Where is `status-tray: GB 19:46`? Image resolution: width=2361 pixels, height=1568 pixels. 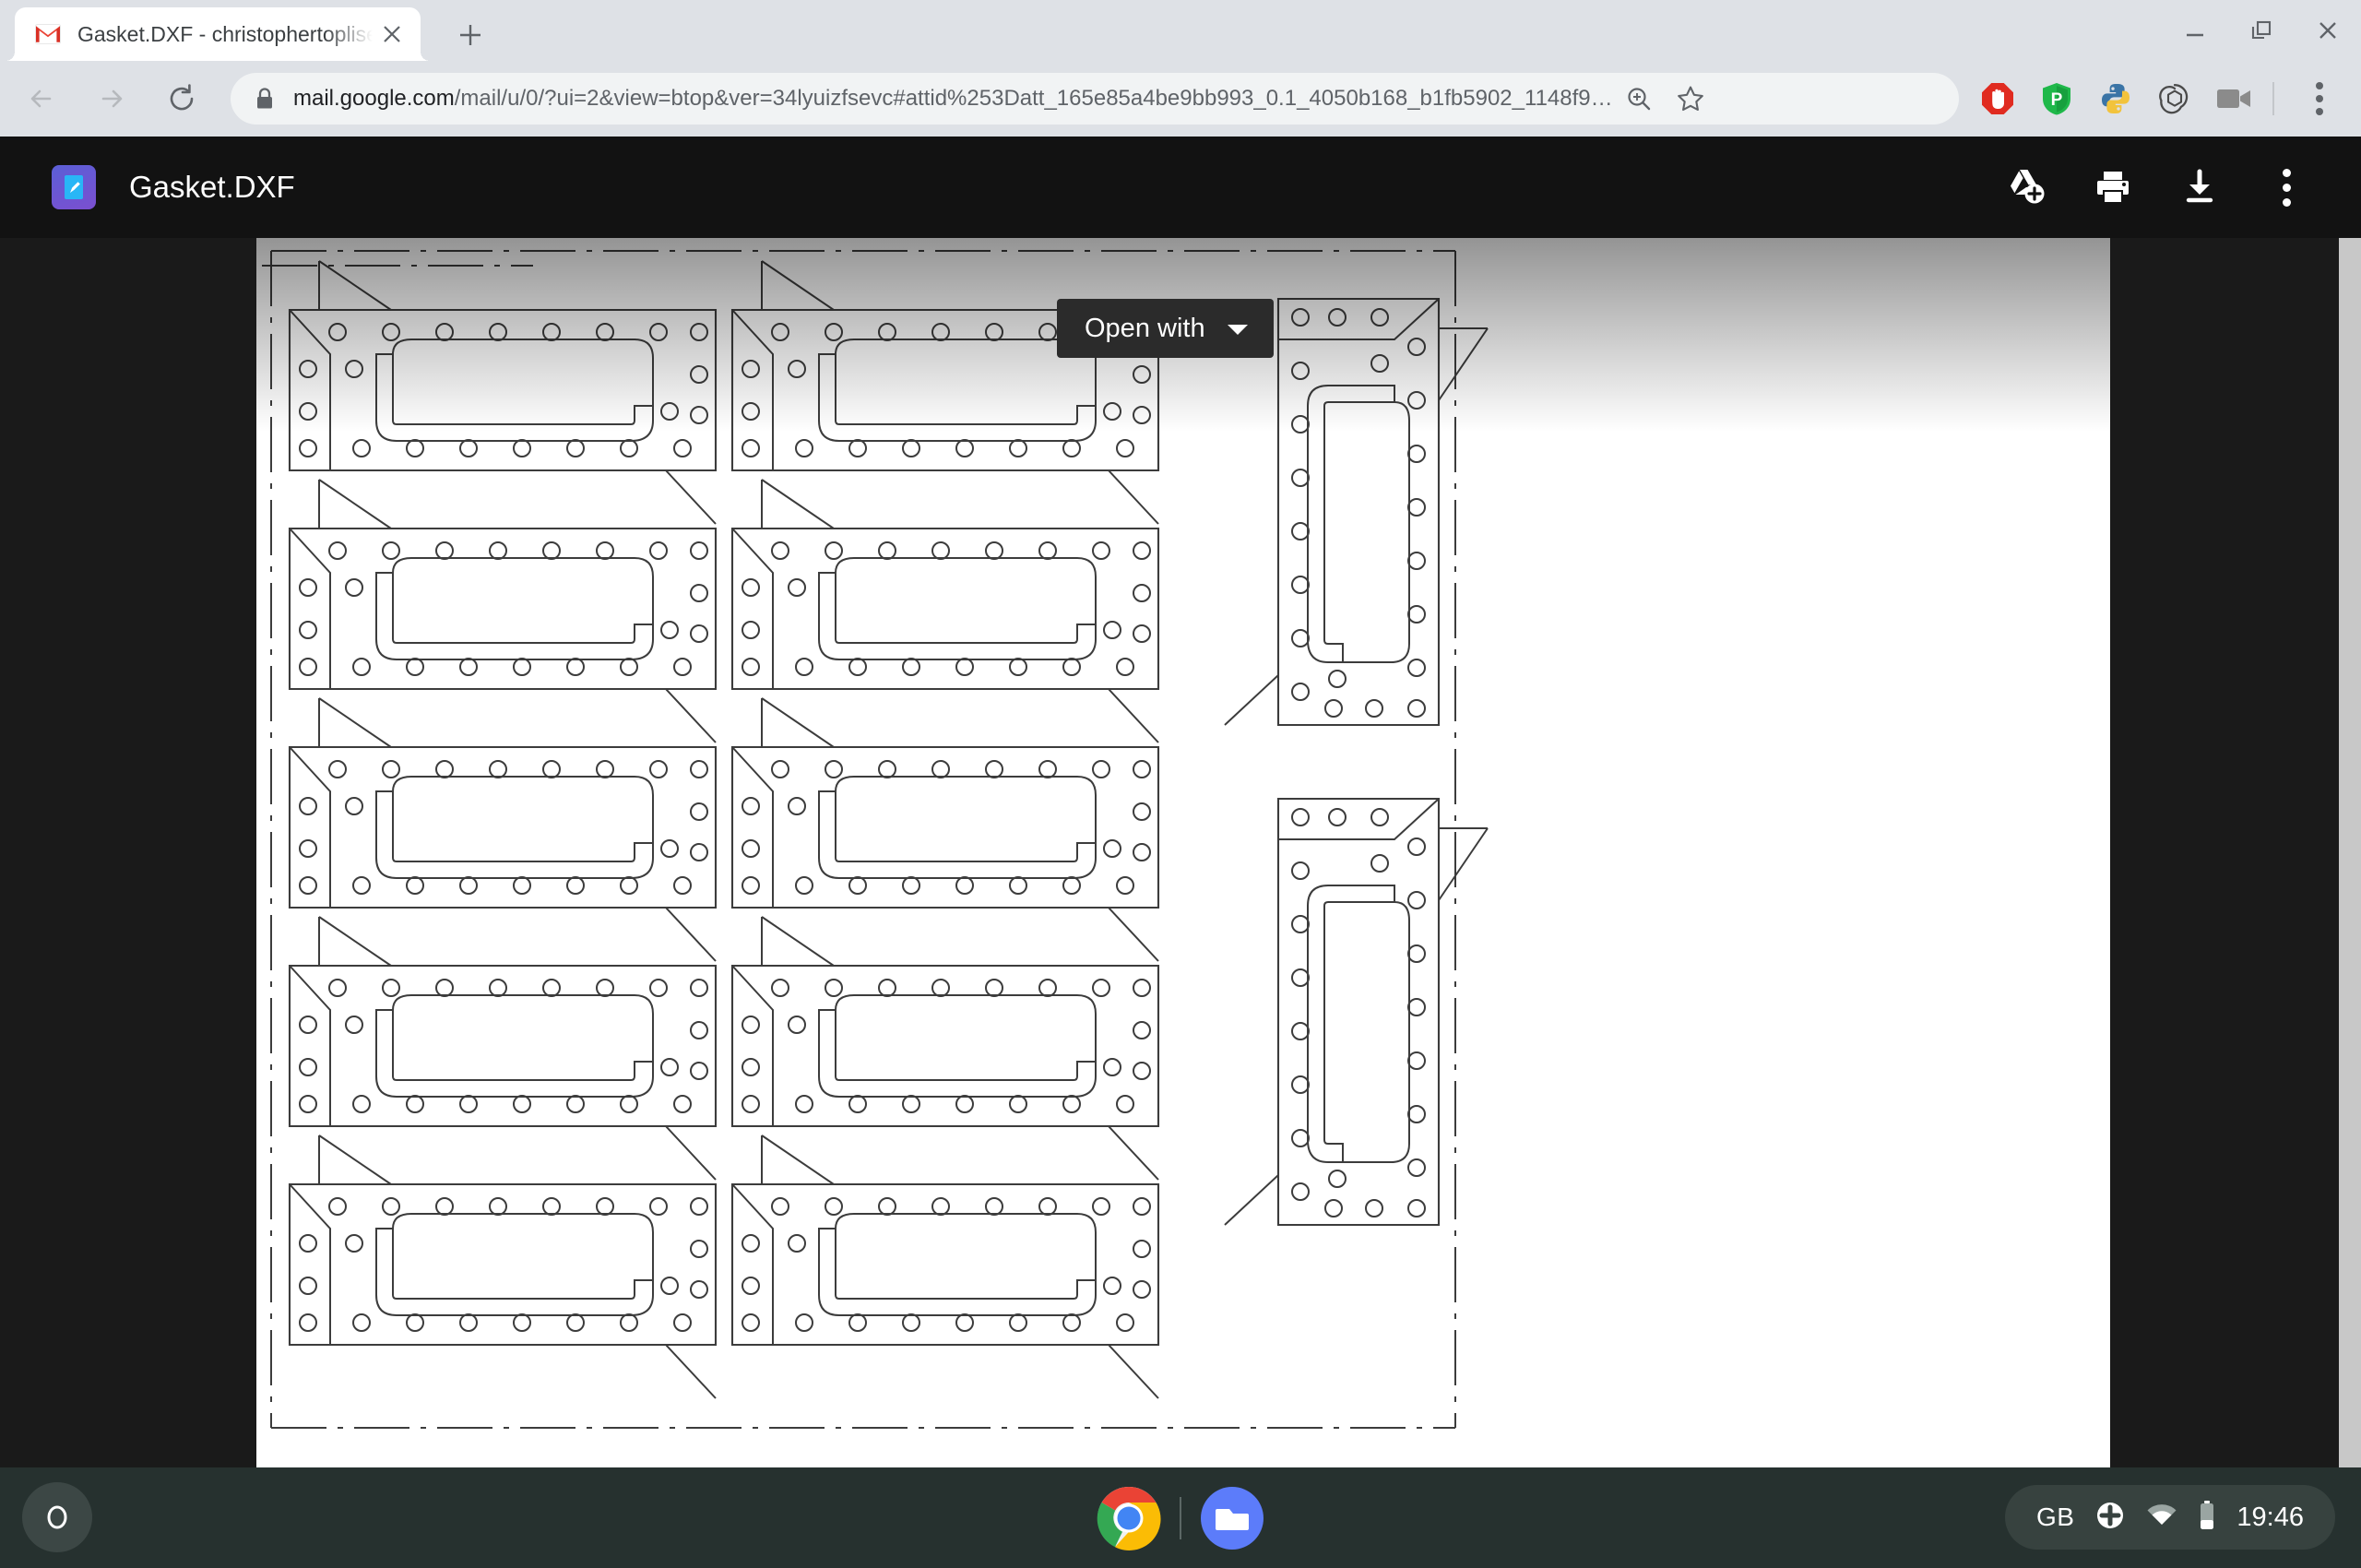 status-tray: GB 19:46 is located at coordinates (2169, 1517).